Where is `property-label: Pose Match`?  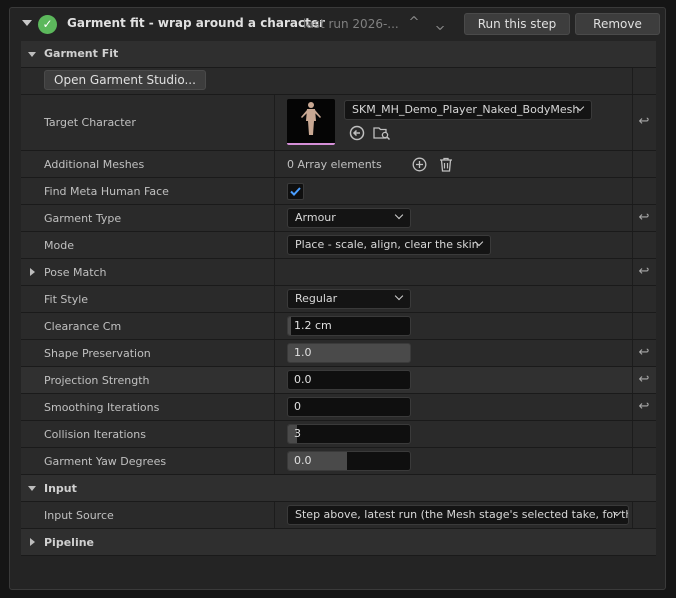 property-label: Pose Match is located at coordinates (75, 272).